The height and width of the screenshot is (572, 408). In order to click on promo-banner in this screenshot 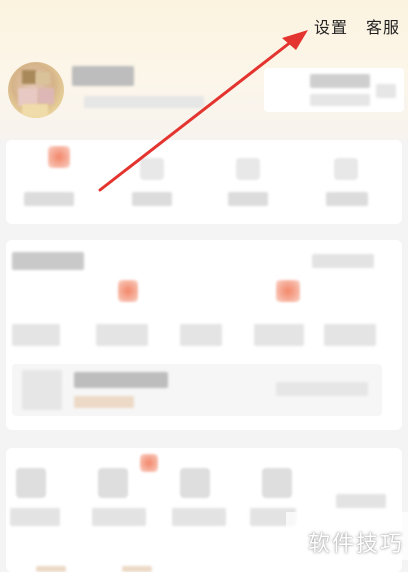, I will do `click(197, 390)`.